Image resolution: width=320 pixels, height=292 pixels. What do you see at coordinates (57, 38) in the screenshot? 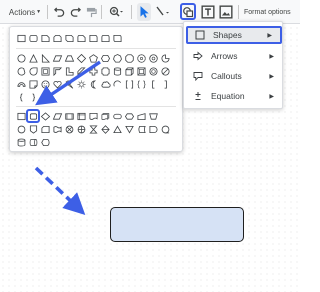
I see `shape-snip-same-side` at bounding box center [57, 38].